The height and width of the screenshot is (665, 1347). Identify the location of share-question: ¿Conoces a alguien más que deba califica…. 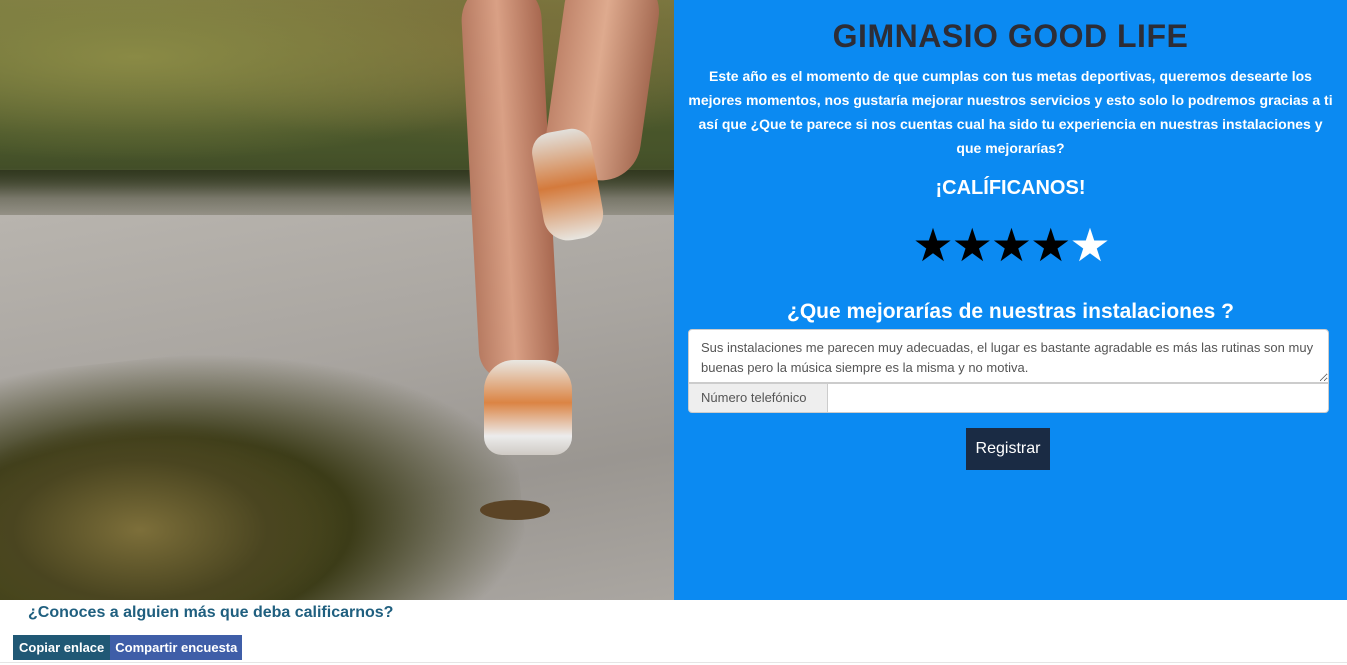
(211, 612).